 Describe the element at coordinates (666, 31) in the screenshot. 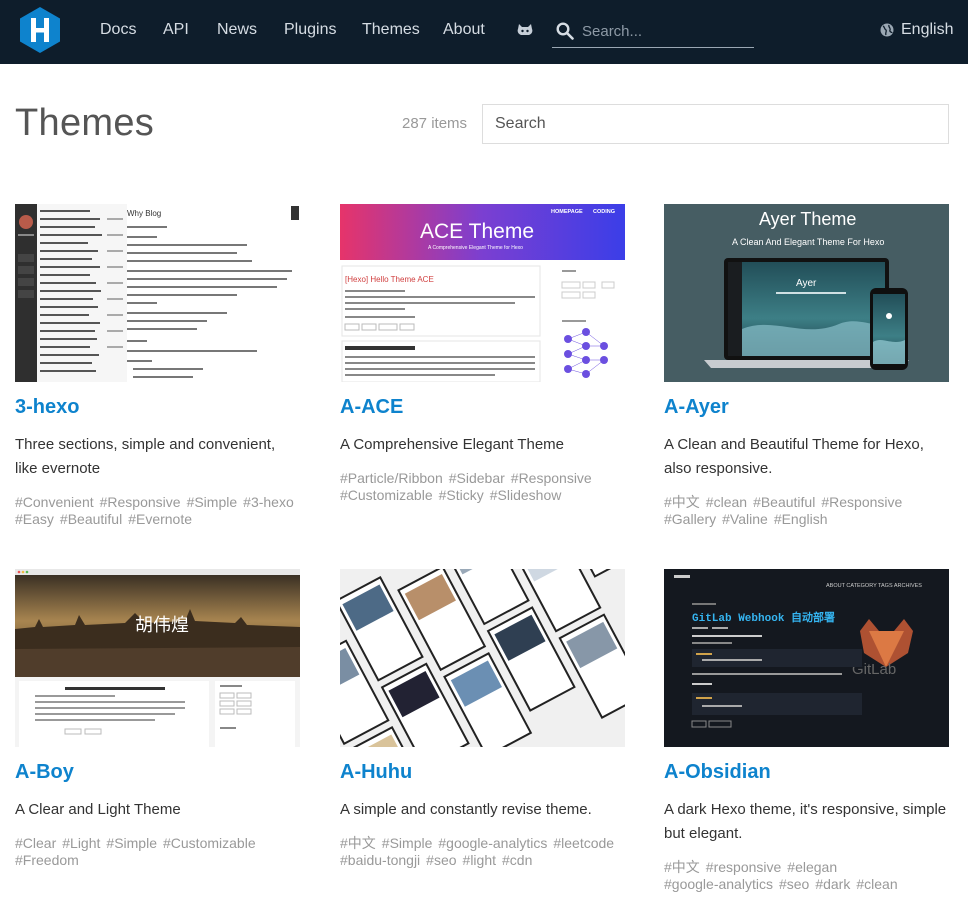

I see `nav-search-input` at that location.